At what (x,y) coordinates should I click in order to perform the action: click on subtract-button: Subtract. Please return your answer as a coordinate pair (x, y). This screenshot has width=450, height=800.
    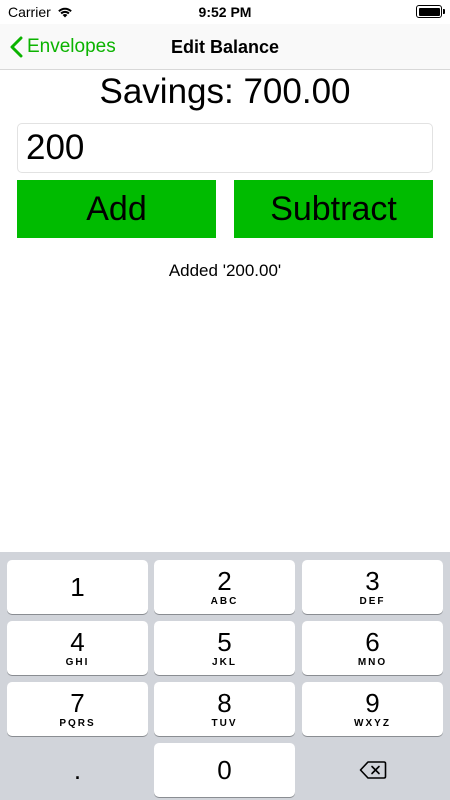
    Looking at the image, I should click on (333, 209).